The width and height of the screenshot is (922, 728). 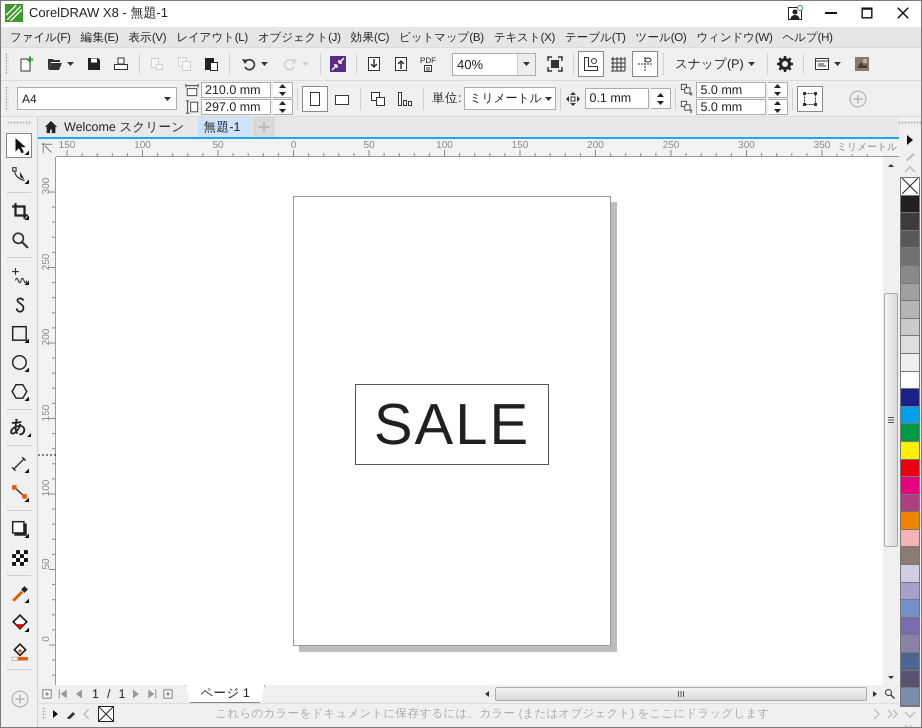 I want to click on total-pages: 1, so click(x=122, y=694).